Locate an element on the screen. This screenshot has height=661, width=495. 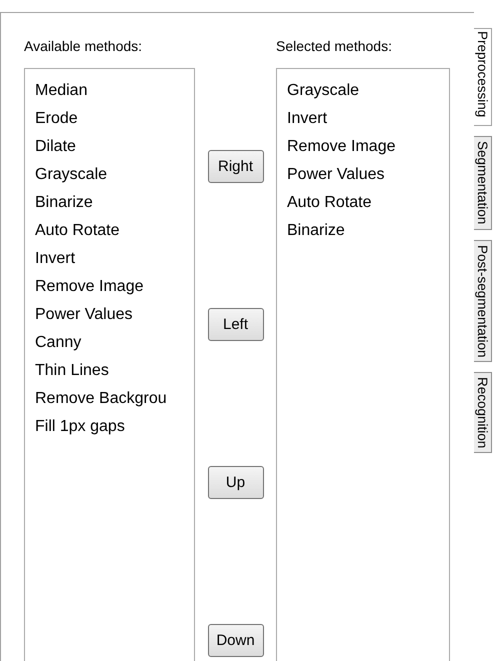
list-item: Erode is located at coordinates (114, 119).